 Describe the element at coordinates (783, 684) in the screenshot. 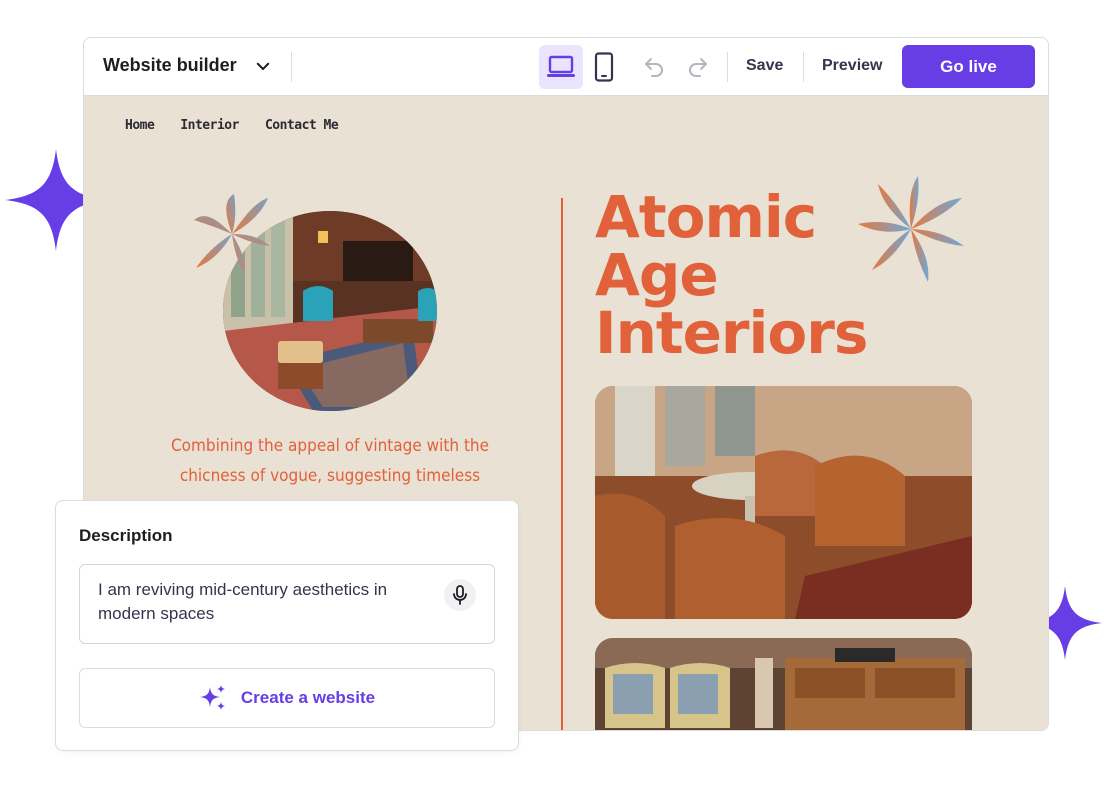

I see `living-room-image` at that location.